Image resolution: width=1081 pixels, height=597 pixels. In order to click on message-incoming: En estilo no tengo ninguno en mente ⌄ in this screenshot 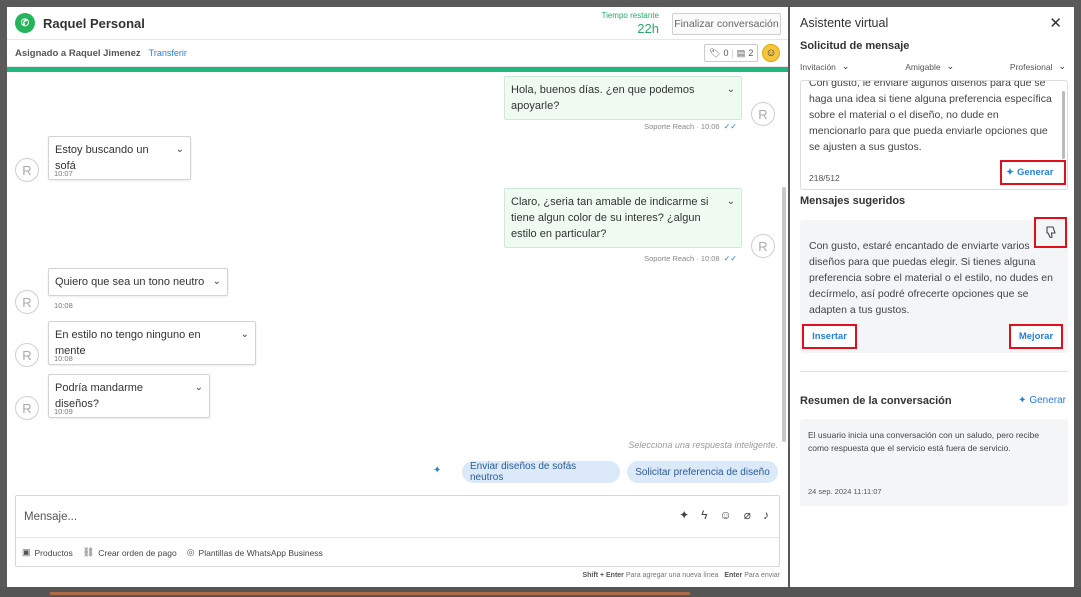, I will do `click(152, 343)`.